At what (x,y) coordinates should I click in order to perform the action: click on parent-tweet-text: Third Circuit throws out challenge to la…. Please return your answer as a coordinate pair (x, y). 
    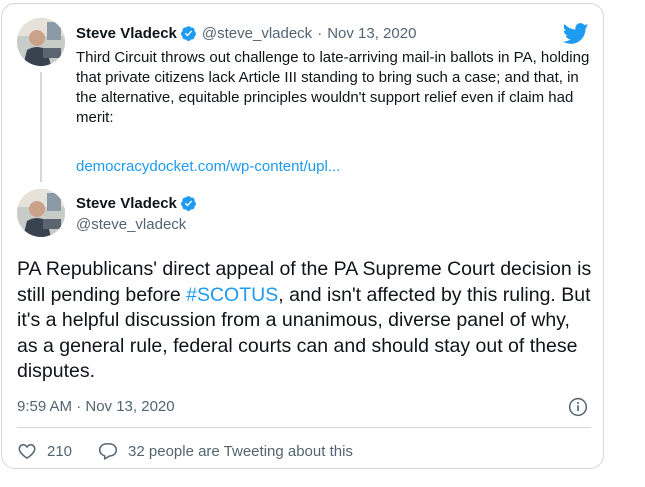
    Looking at the image, I should click on (333, 87).